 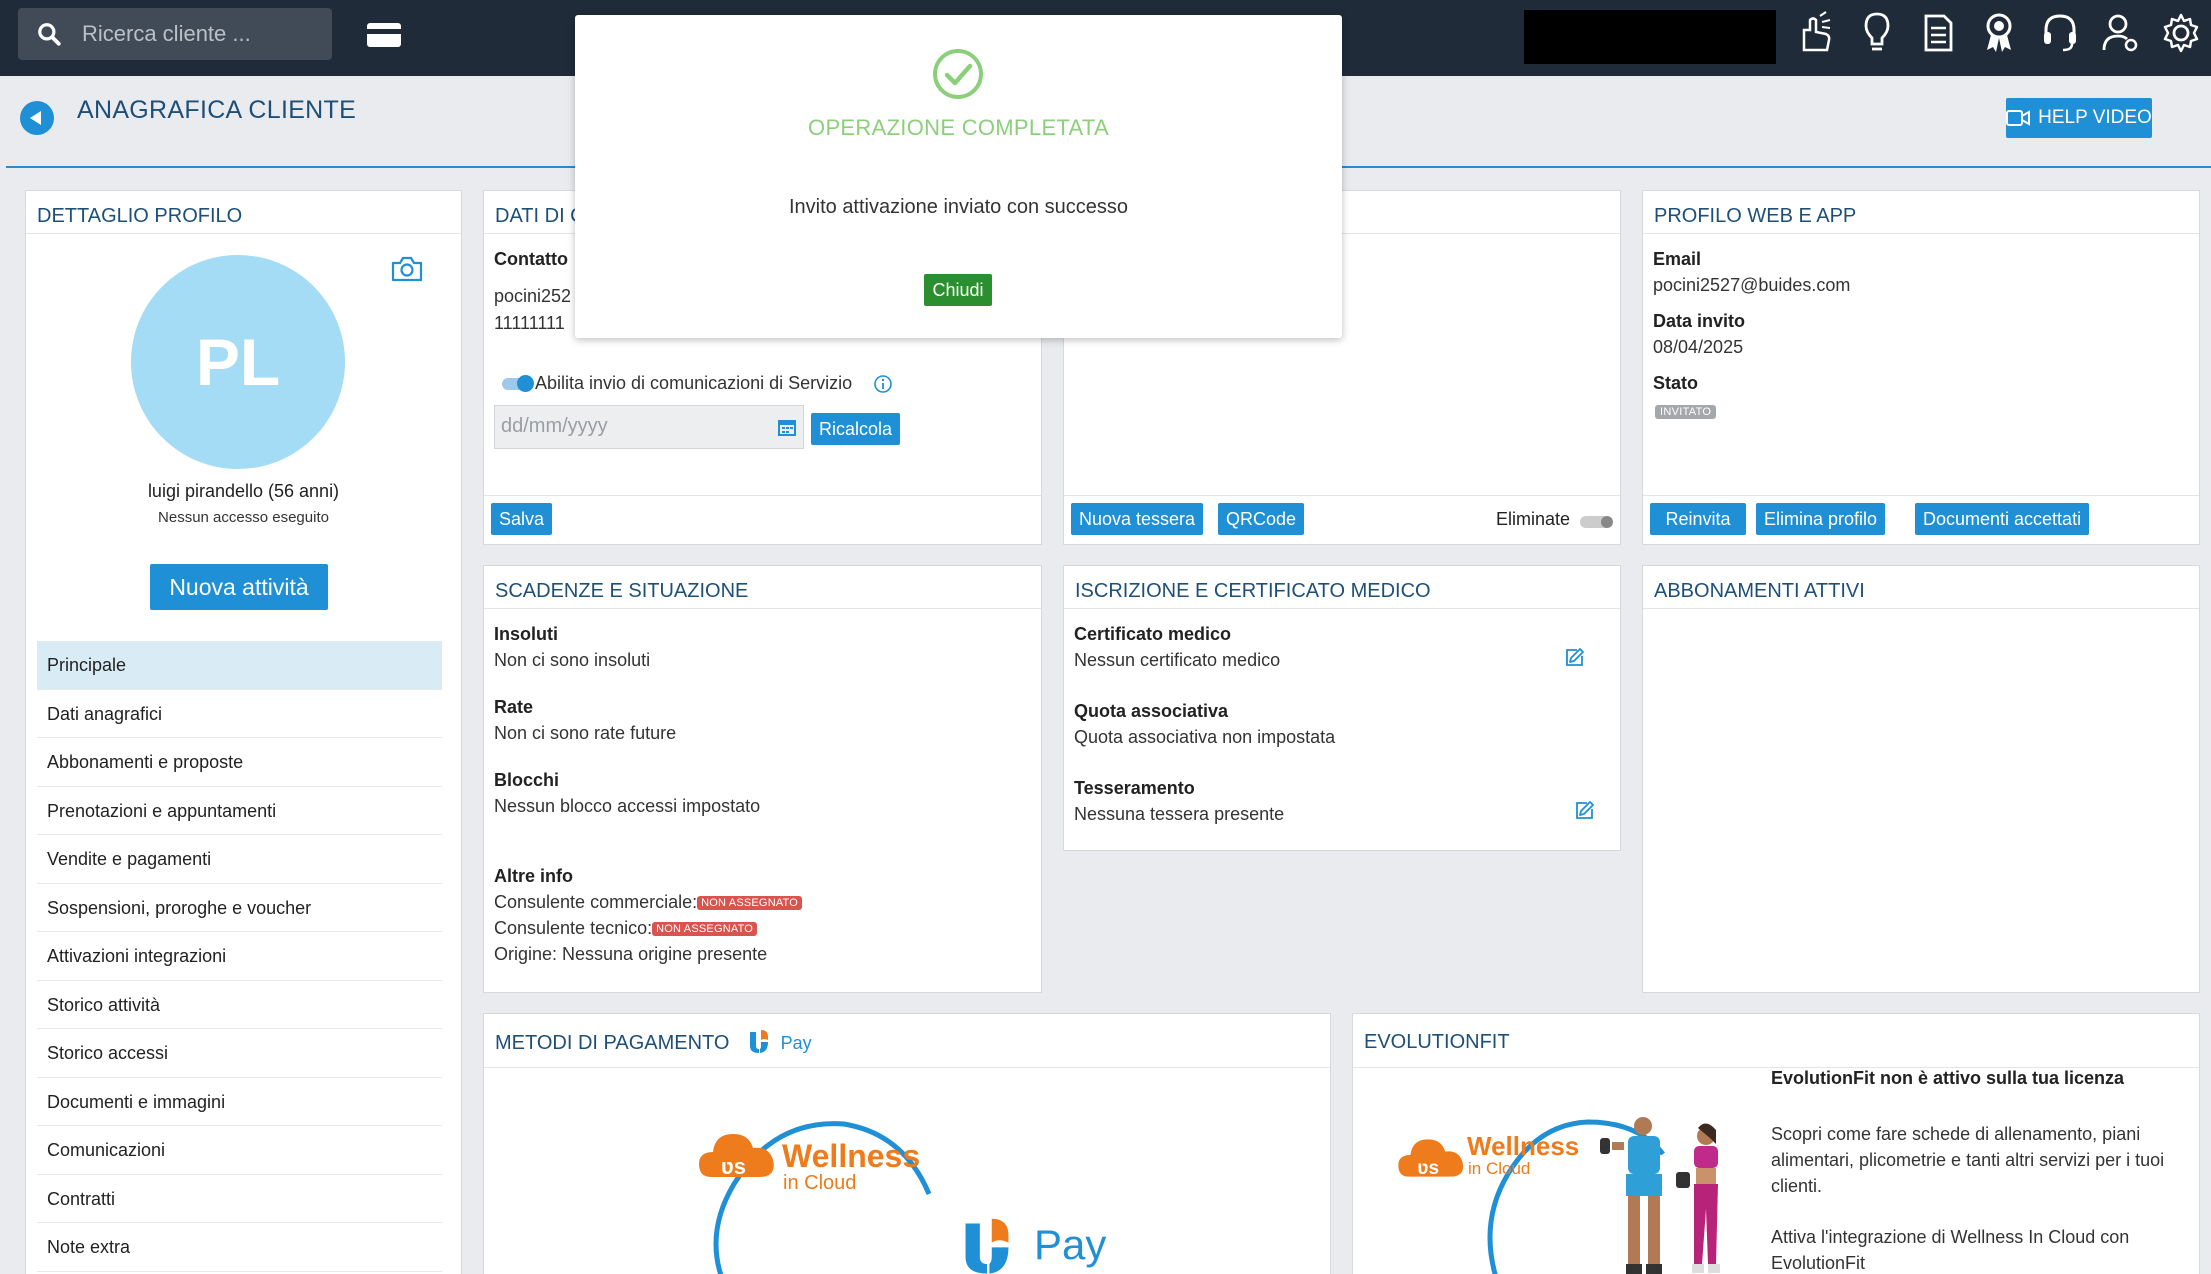 I want to click on unpaid-value: Non ci sono insoluti, so click(x=572, y=660).